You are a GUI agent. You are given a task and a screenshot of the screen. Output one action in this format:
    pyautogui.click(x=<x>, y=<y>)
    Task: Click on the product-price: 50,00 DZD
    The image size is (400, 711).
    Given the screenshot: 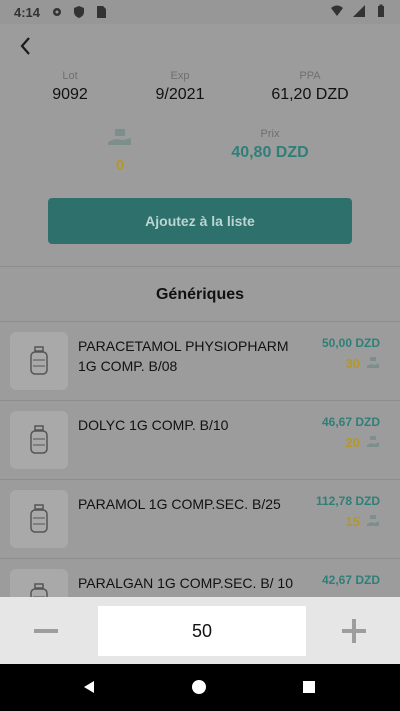 What is the action you would take?
    pyautogui.click(x=350, y=343)
    